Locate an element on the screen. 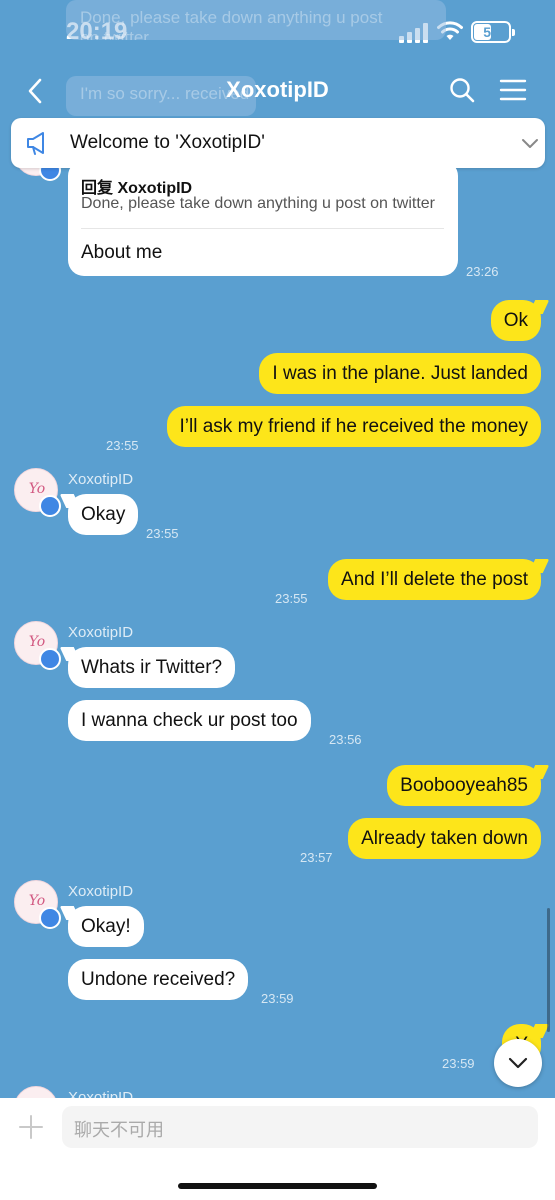 Image resolution: width=555 pixels, height=1200 pixels. incoming-message: Whats ir Twitter? is located at coordinates (152, 667).